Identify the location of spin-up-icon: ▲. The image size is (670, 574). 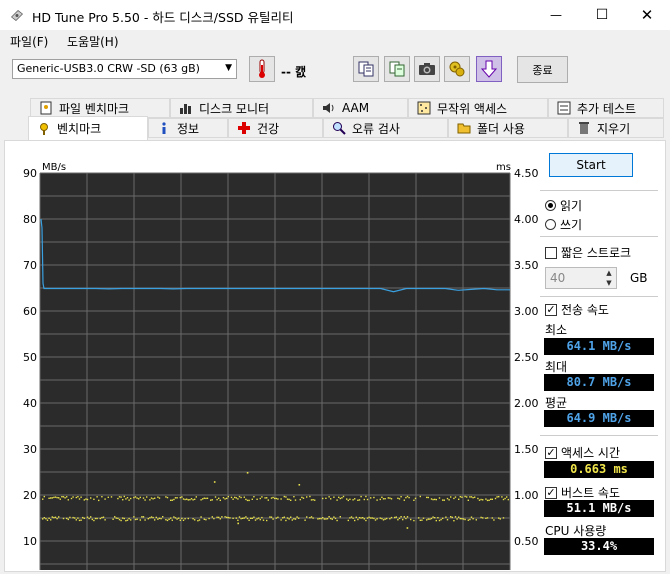
(609, 273).